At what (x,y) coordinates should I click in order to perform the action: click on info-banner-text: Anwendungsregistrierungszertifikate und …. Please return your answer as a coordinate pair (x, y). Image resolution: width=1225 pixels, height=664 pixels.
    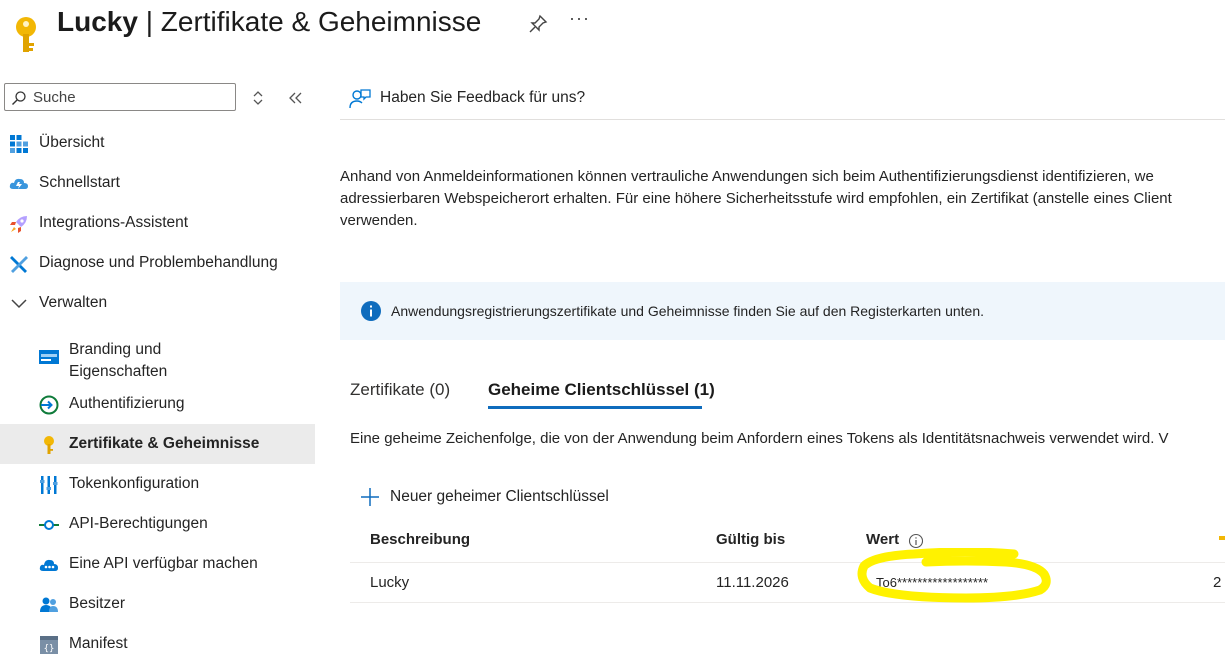
    Looking at the image, I should click on (688, 311).